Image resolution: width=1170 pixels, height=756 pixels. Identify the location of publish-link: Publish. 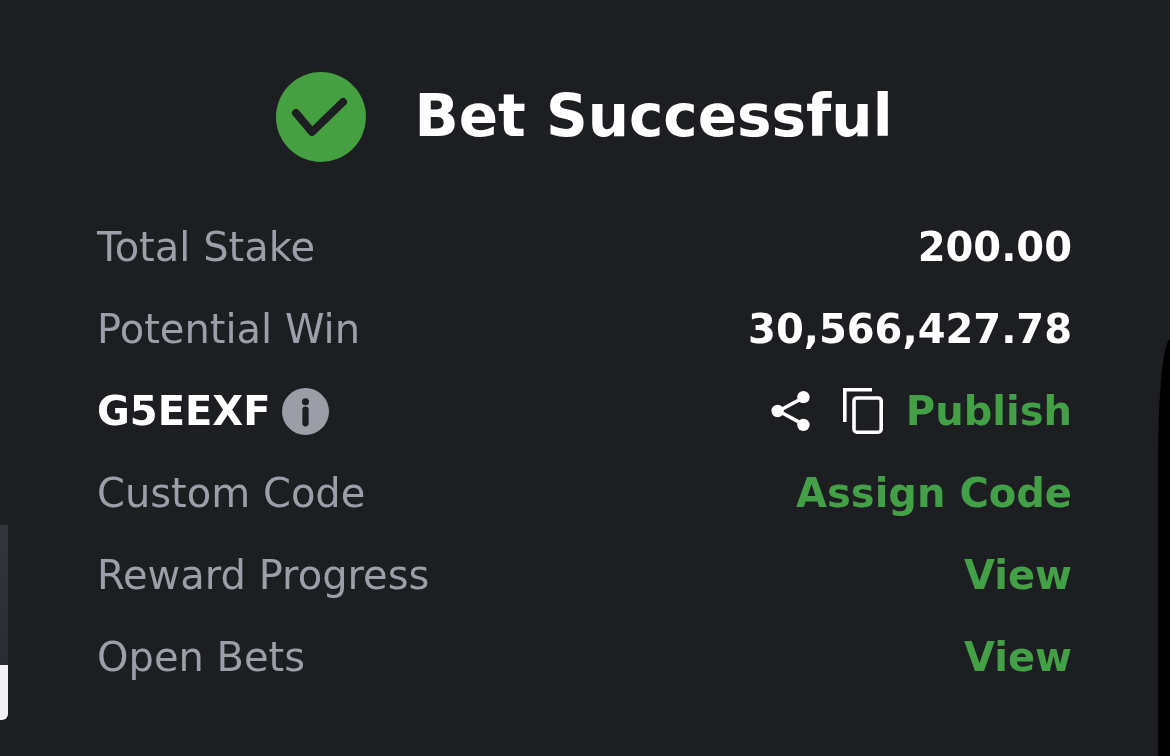
(988, 411).